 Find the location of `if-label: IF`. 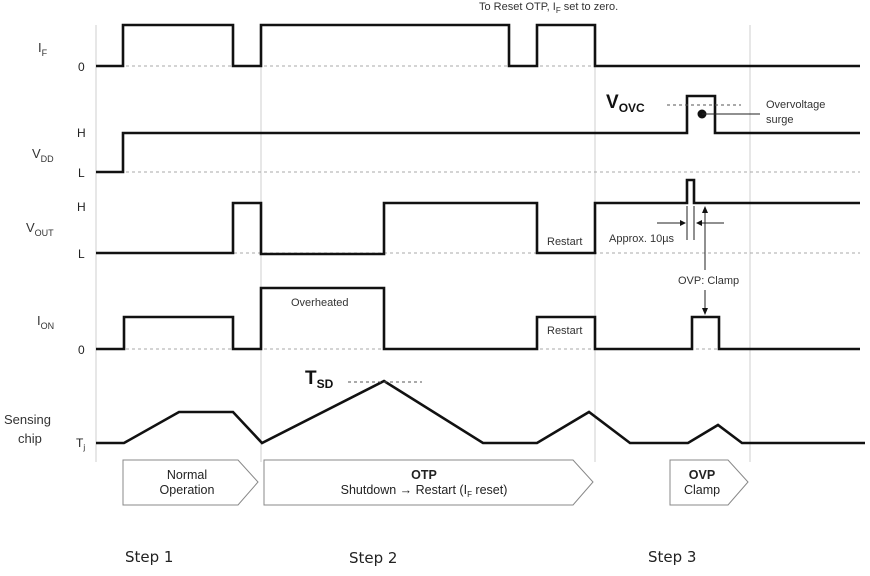

if-label: IF is located at coordinates (43, 49).